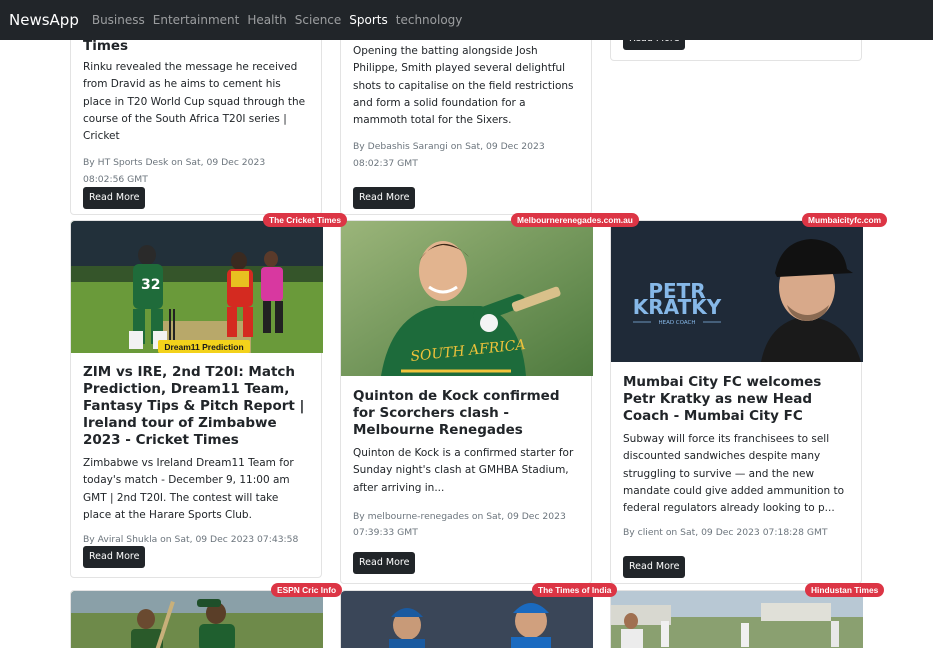 This screenshot has height=648, width=933. What do you see at coordinates (845, 590) in the screenshot?
I see `source-badge: Hindustan Times` at bounding box center [845, 590].